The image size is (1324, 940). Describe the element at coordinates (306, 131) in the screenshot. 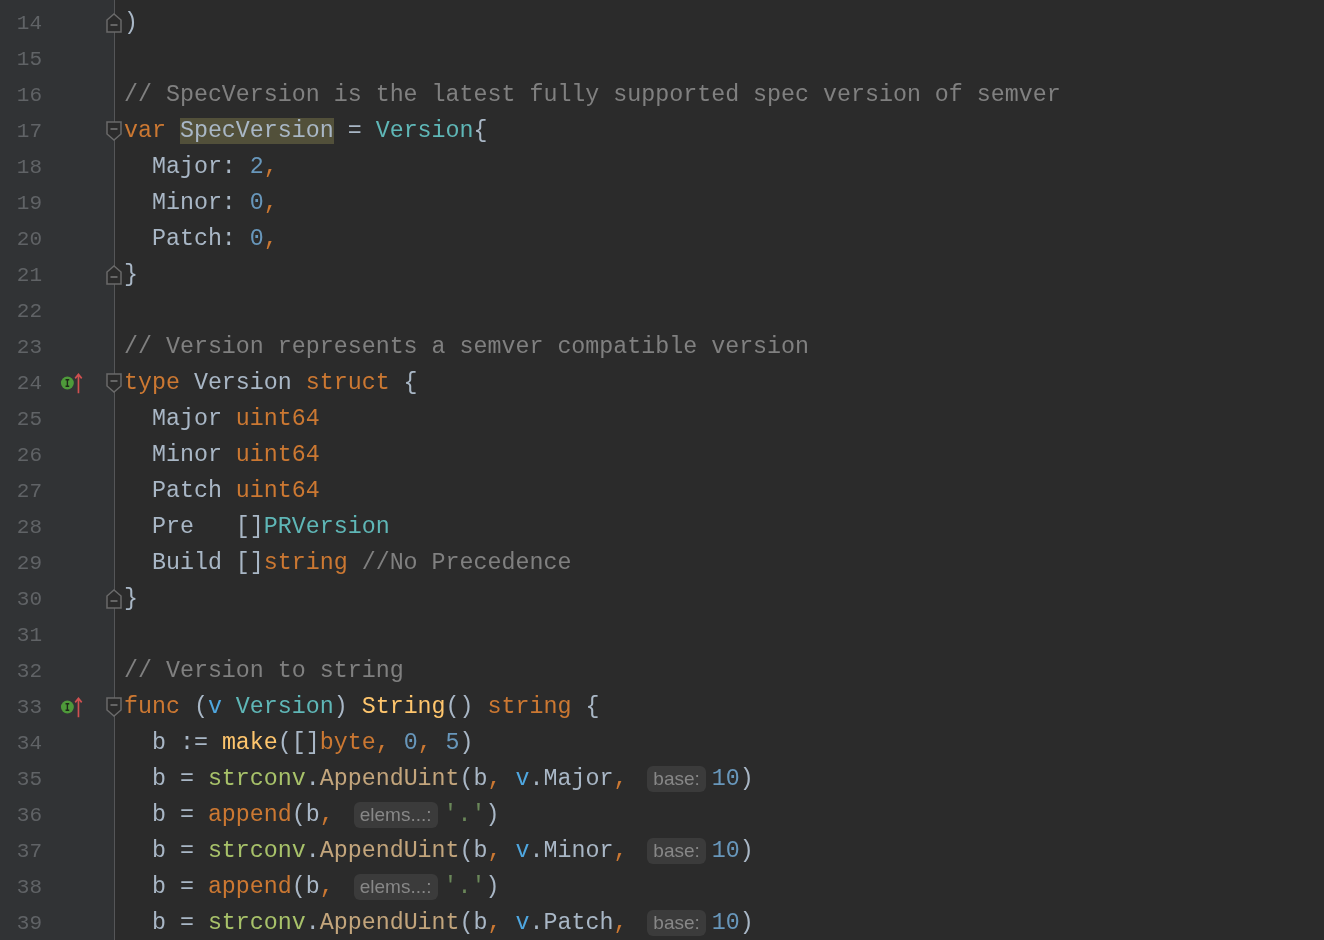

I see `code-line: var SpecVersion = Version{` at that location.